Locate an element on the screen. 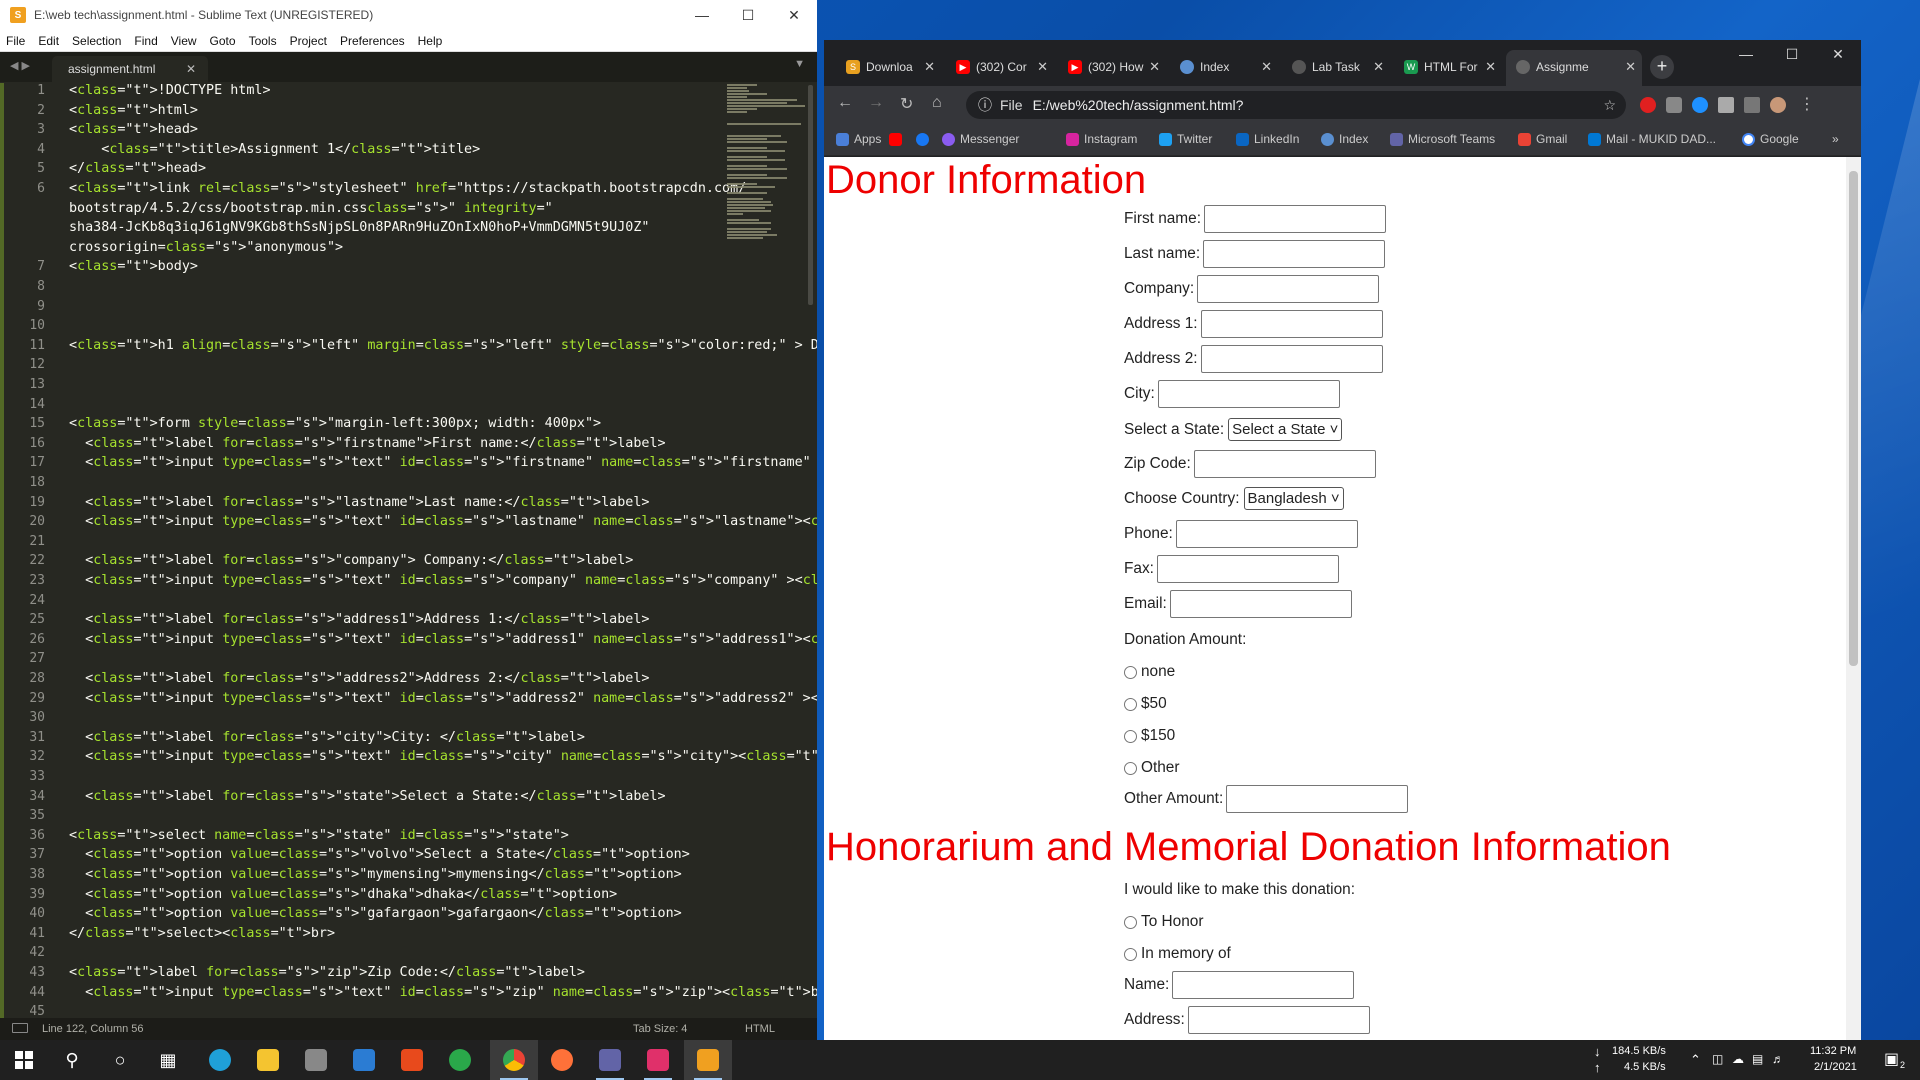 The height and width of the screenshot is (1080, 1920). bookmark-star-icon: ☆ is located at coordinates (1609, 105).